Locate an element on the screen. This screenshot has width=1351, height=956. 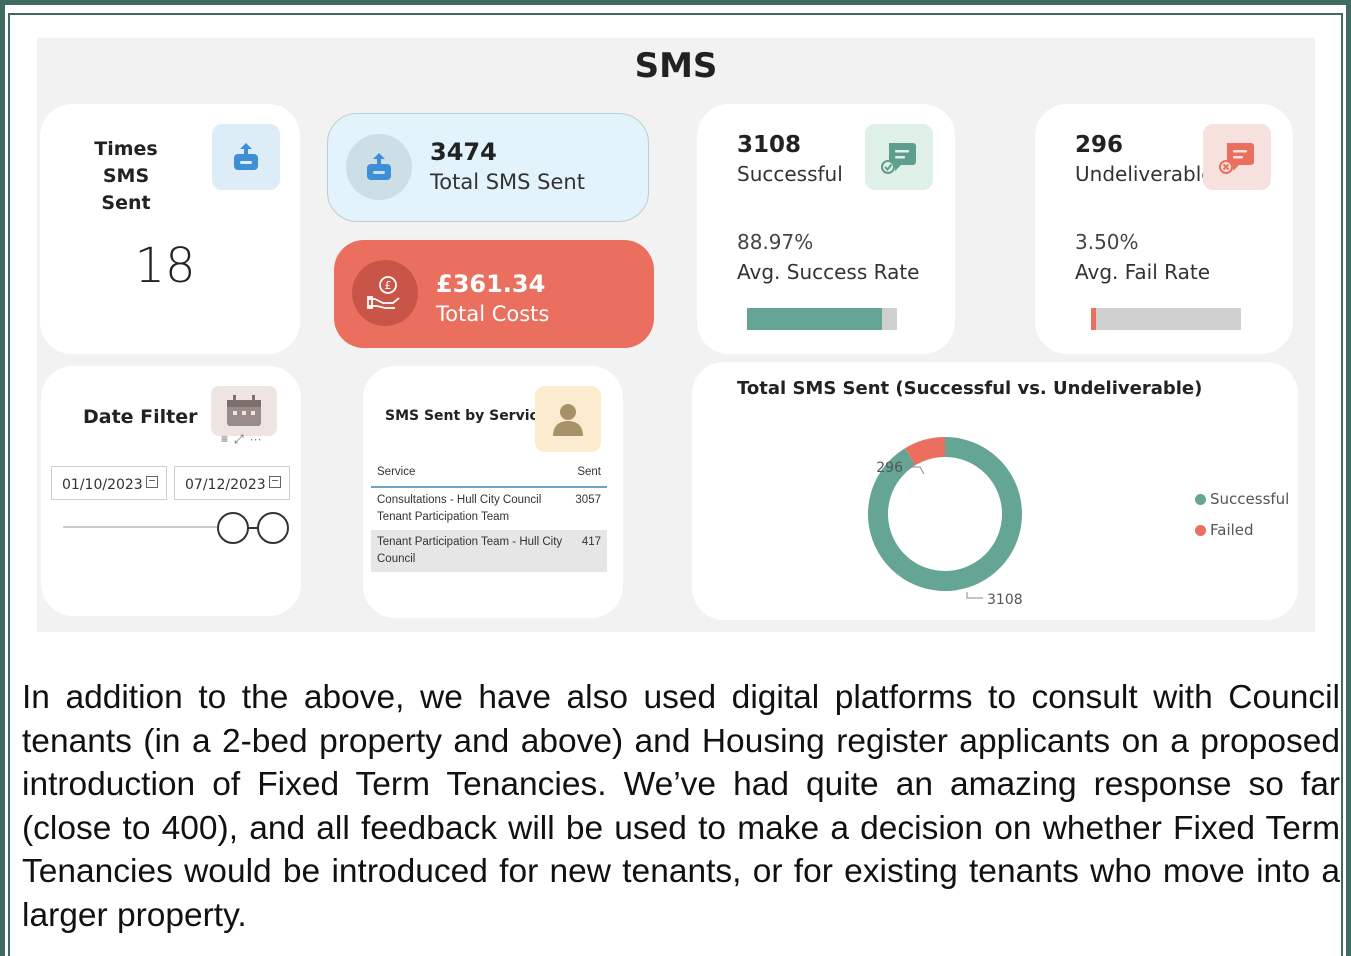
expand-icon: ⤢ is located at coordinates (242, 439).